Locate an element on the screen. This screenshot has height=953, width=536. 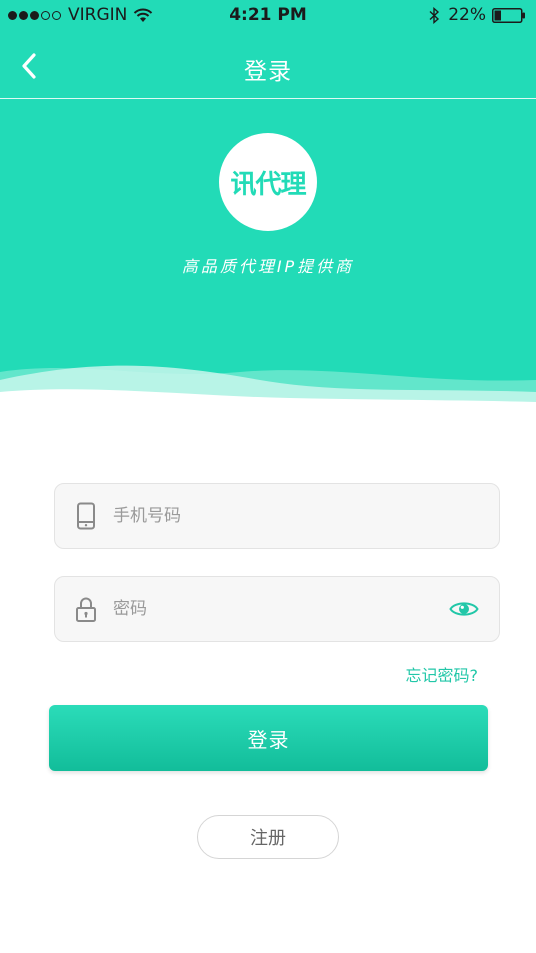
forgot-password-link: 忘记密码? is located at coordinates (442, 674).